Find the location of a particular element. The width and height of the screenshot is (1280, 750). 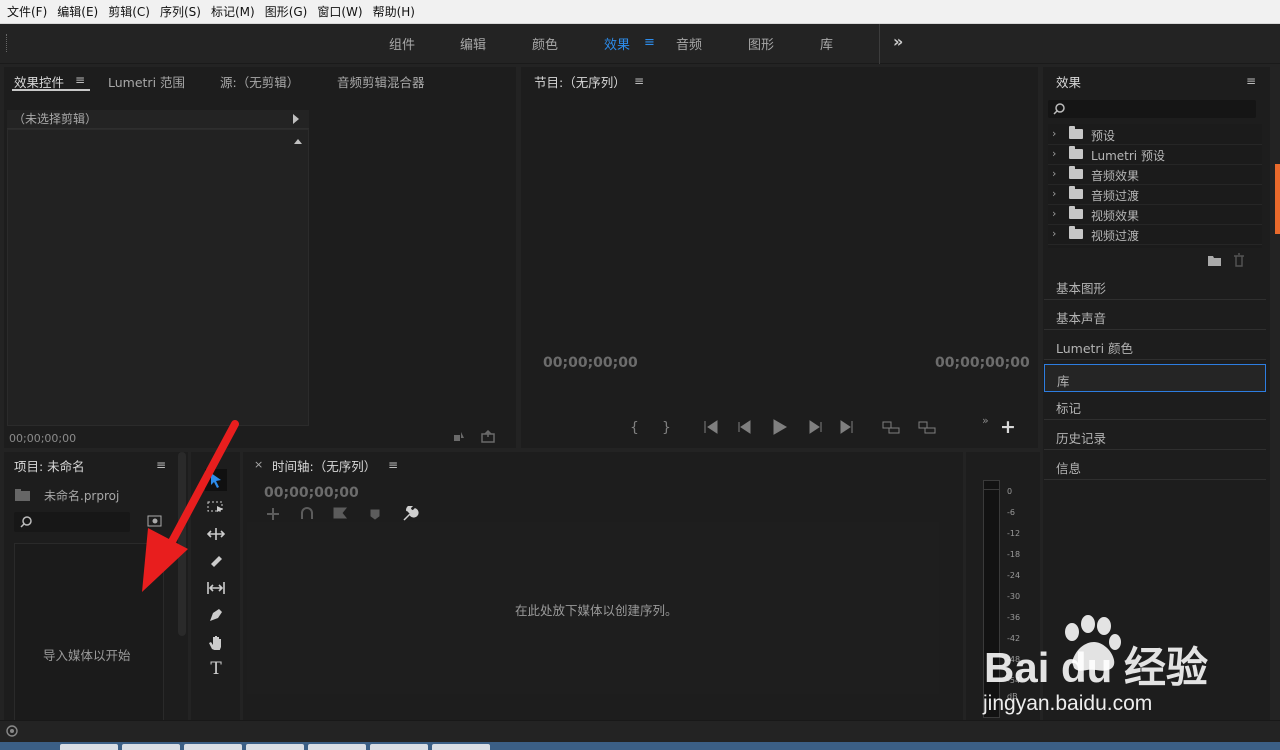

step-forward-icon is located at coordinates (815, 427).